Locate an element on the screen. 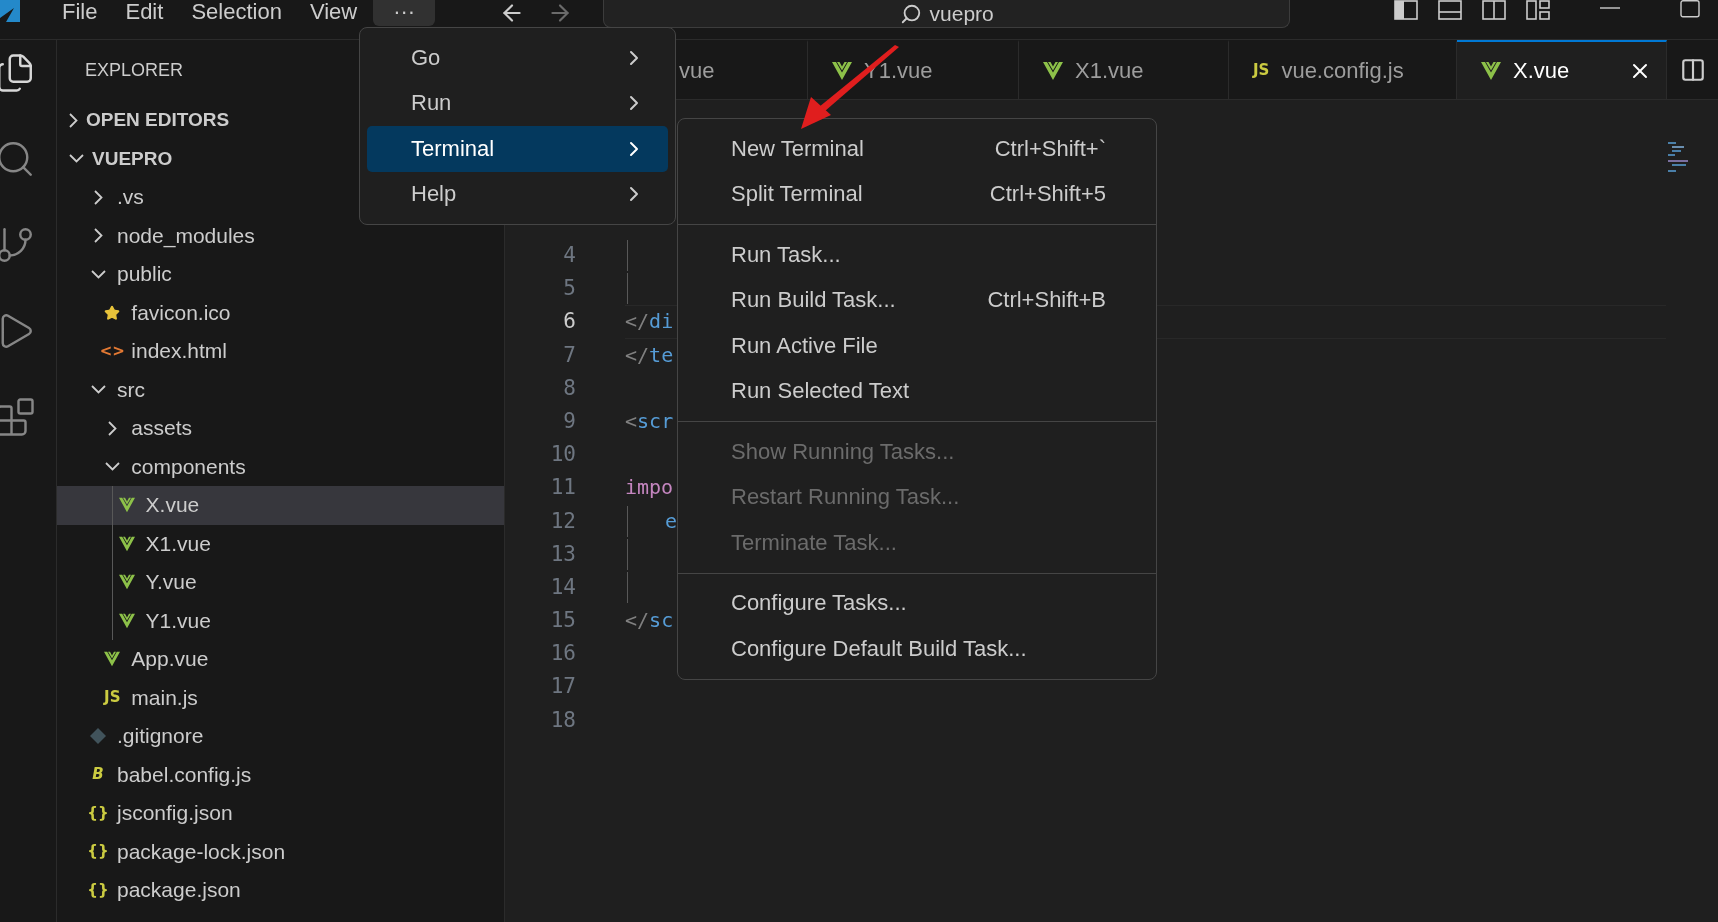  code-text: e is located at coordinates (671, 520).